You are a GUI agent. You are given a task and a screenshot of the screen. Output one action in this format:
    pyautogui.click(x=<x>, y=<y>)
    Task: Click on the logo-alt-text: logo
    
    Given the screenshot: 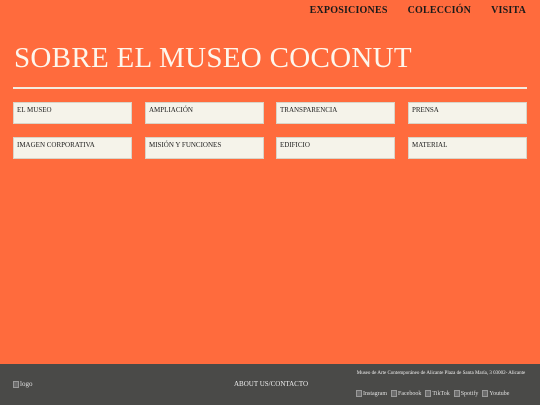 What is the action you would take?
    pyautogui.click(x=26, y=384)
    